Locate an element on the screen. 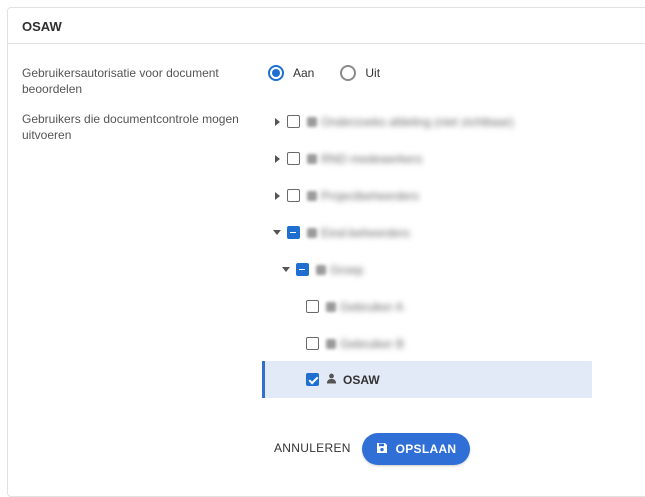 This screenshot has width=645, height=497. cancel-button: ANNULEREN is located at coordinates (312, 448).